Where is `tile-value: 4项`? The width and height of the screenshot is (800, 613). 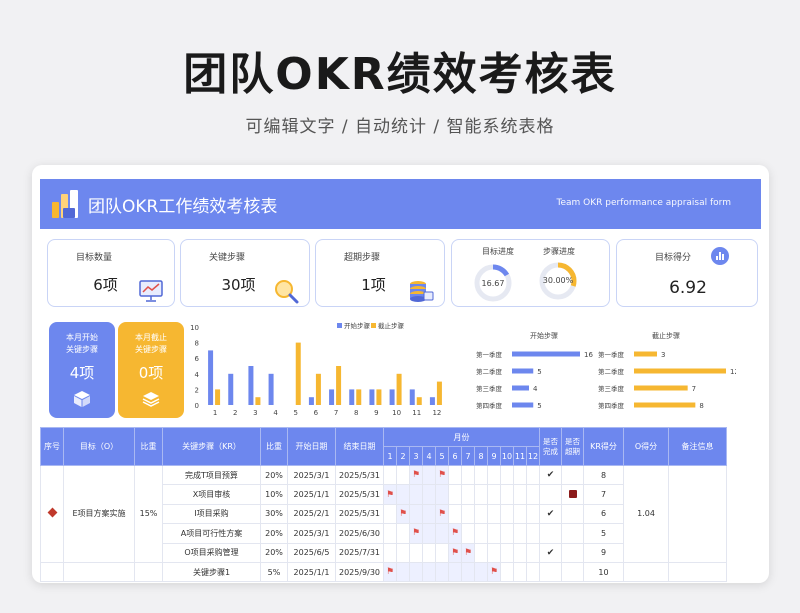
tile-value: 4项 is located at coordinates (82, 373).